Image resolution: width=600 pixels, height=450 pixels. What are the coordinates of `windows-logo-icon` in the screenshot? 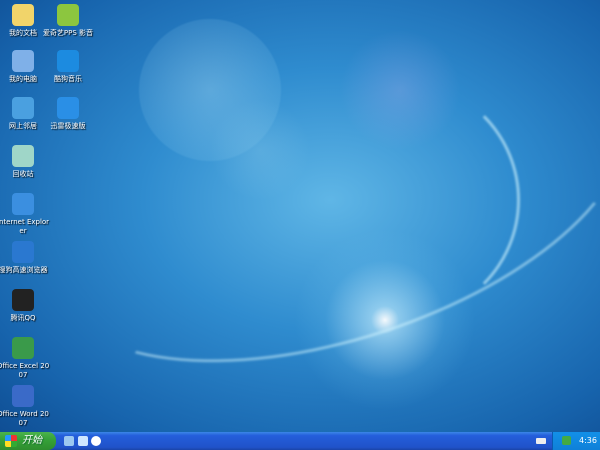 It's located at (11, 441).